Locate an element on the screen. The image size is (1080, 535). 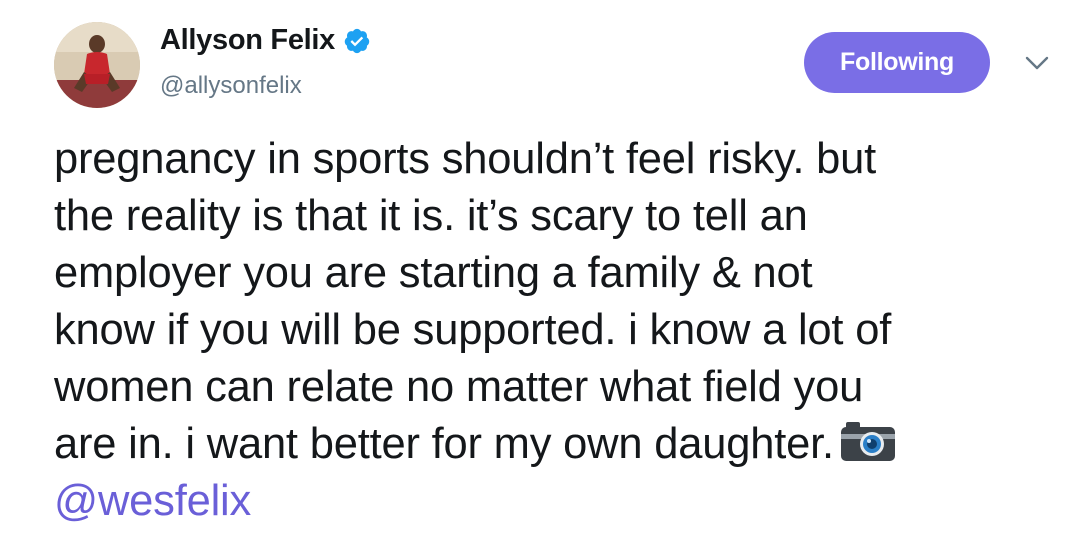
user-handle: @allysonfelix is located at coordinates (231, 86).